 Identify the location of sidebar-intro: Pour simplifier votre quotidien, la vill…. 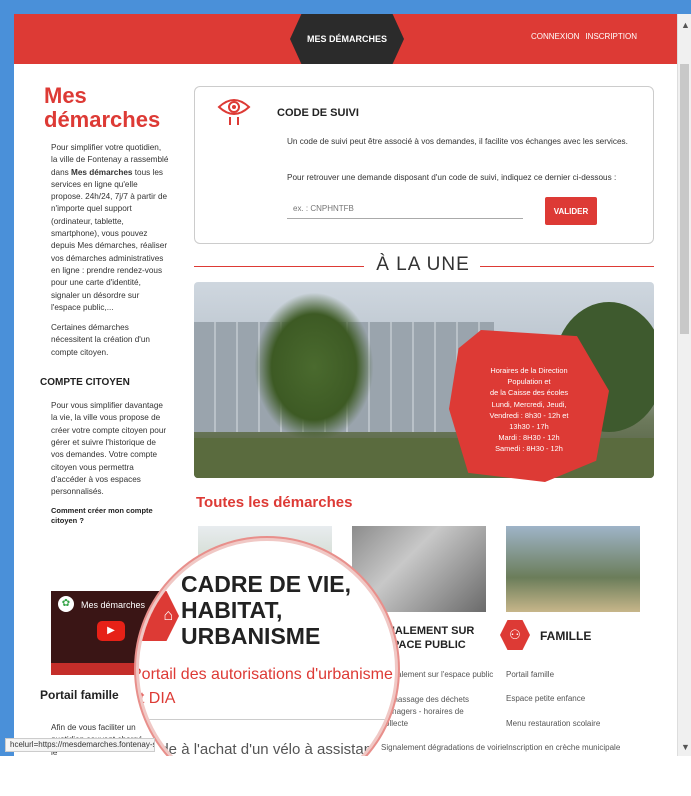
(110, 227).